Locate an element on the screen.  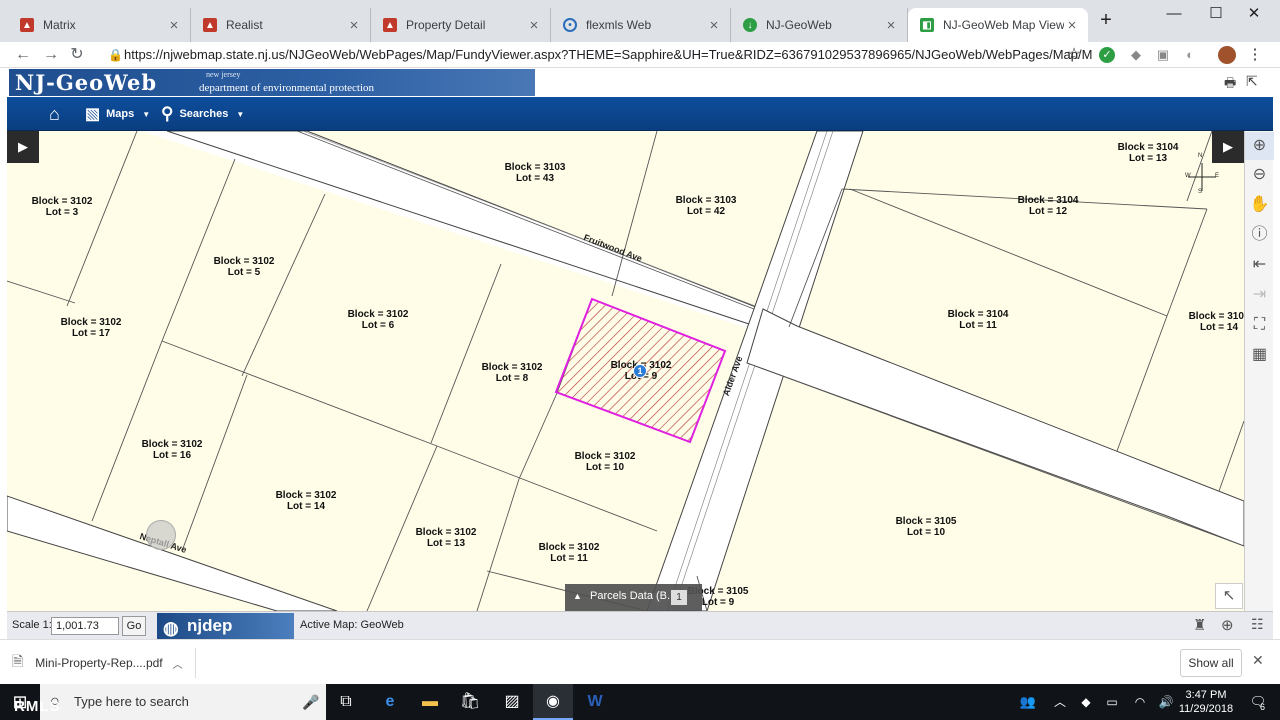
tab-realist: ▲ Realist × is located at coordinates (281, 25).